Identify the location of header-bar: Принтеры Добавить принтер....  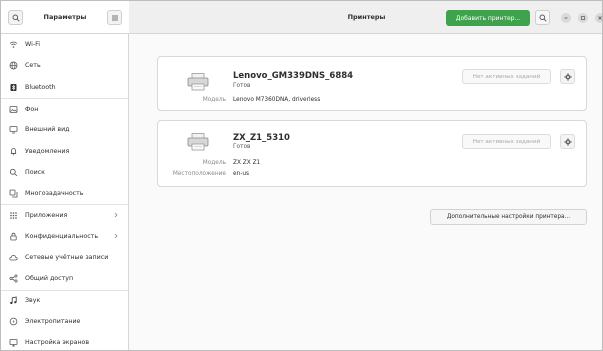
(365, 17).